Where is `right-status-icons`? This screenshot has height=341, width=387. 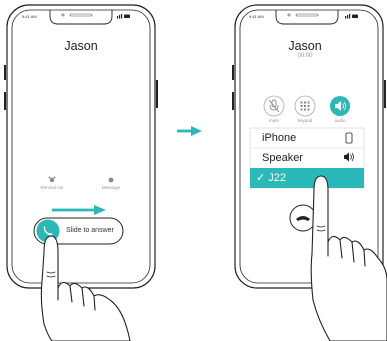
right-status-icons is located at coordinates (351, 16).